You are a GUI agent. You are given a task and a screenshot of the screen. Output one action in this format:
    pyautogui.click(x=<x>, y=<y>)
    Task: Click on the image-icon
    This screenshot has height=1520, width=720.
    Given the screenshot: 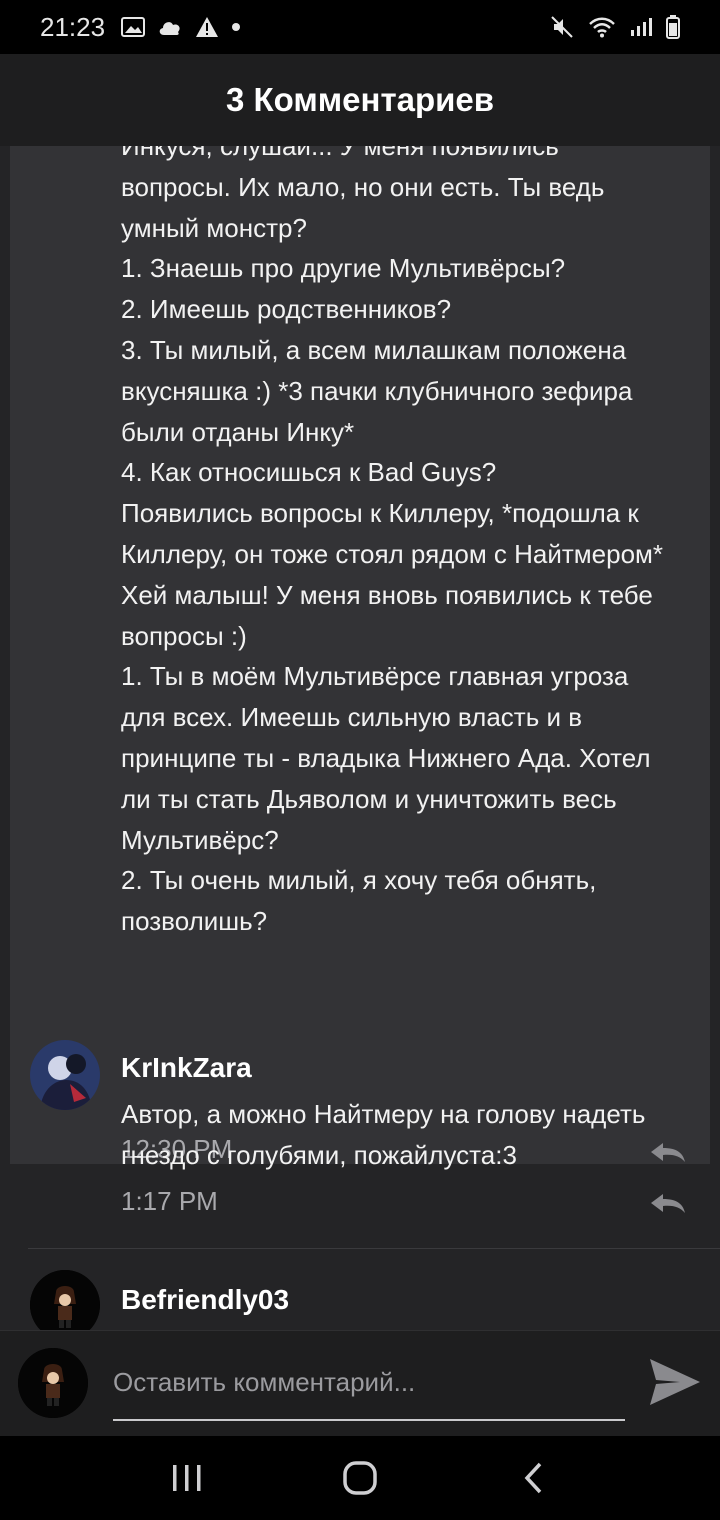 What is the action you would take?
    pyautogui.click(x=133, y=27)
    